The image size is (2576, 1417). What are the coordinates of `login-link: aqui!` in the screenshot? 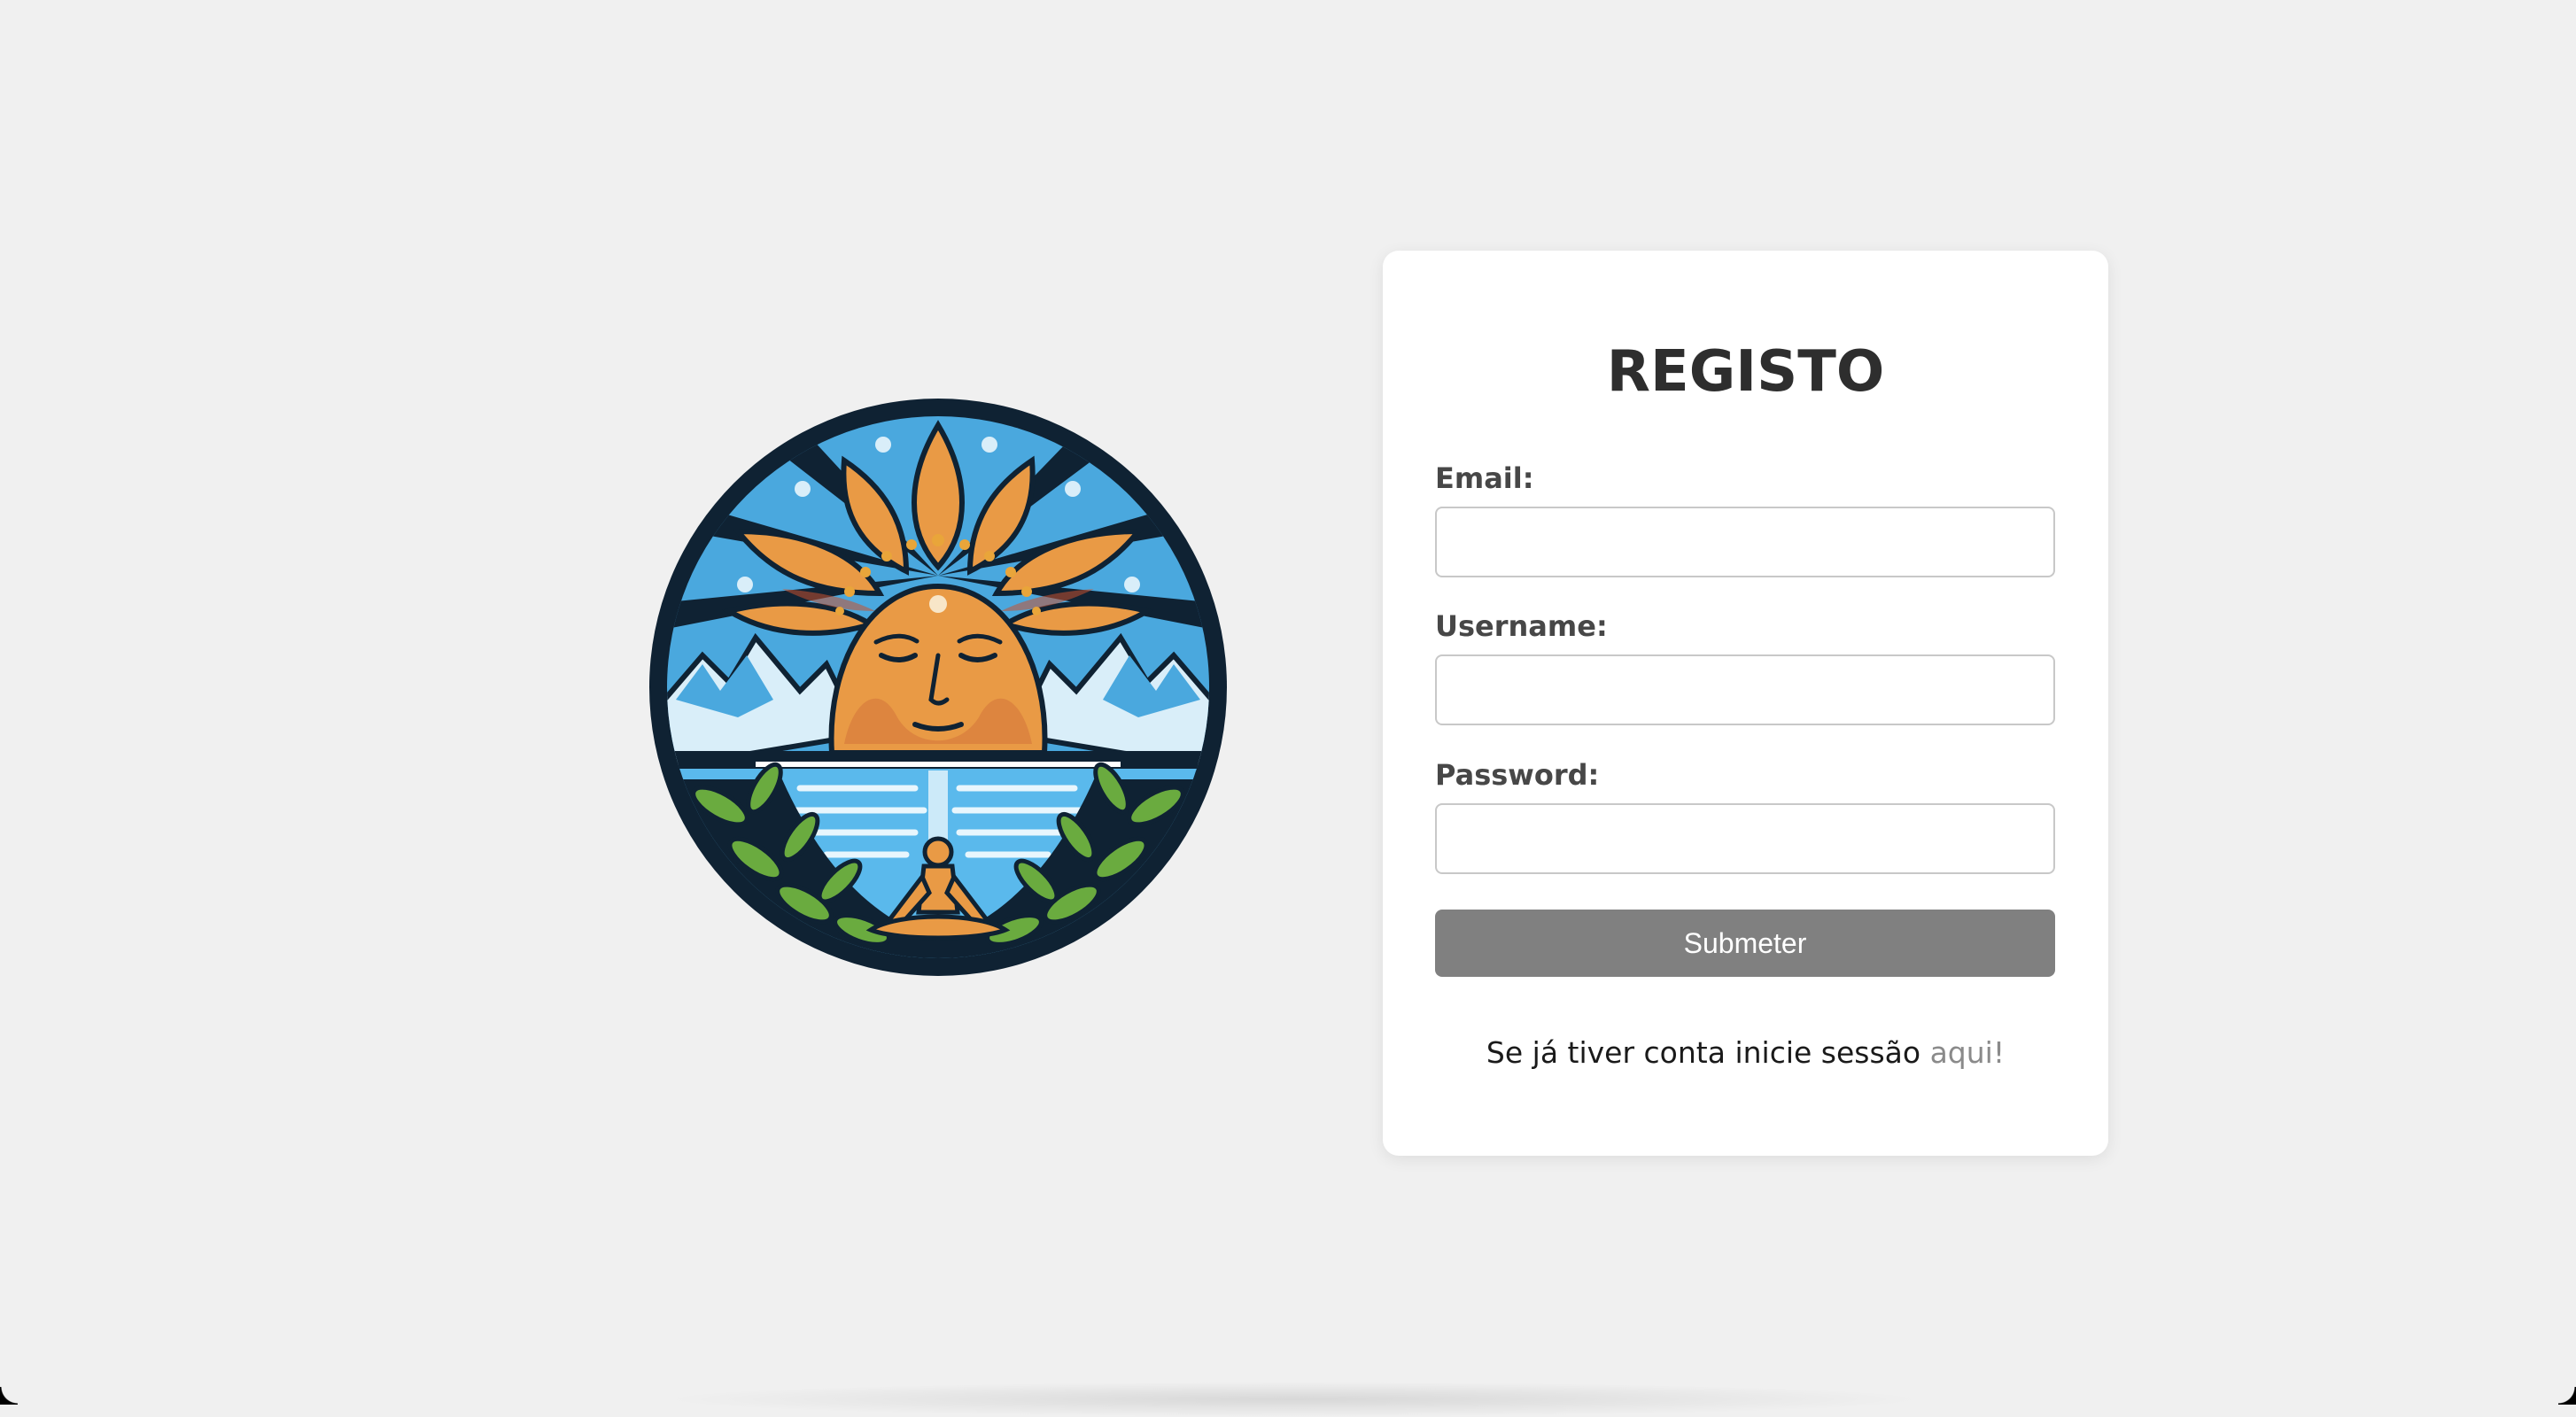 It's located at (1967, 1053).